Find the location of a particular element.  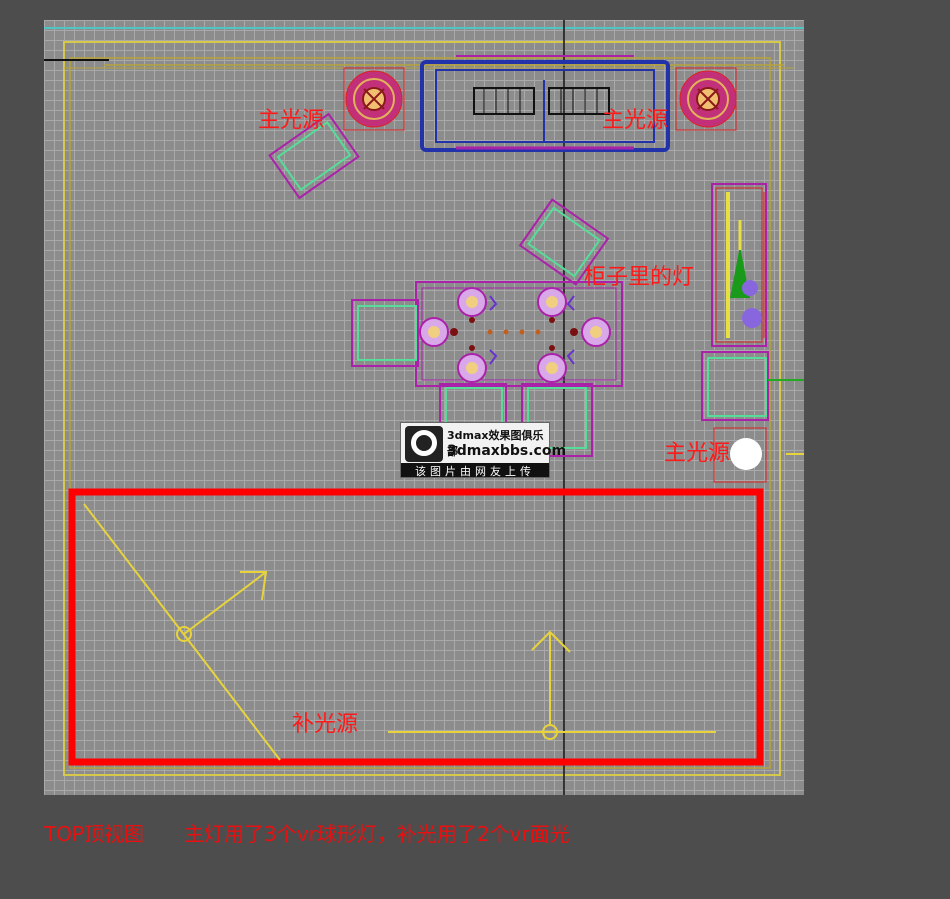

cabinet is located at coordinates (739, 265).